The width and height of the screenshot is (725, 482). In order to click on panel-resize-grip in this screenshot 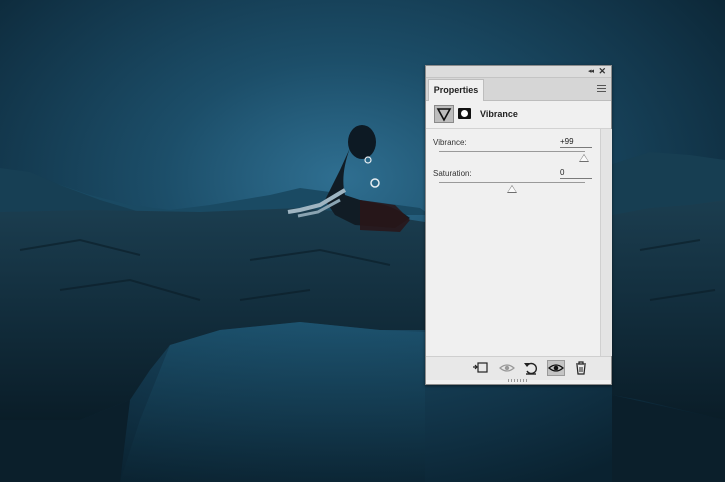, I will do `click(518, 380)`.